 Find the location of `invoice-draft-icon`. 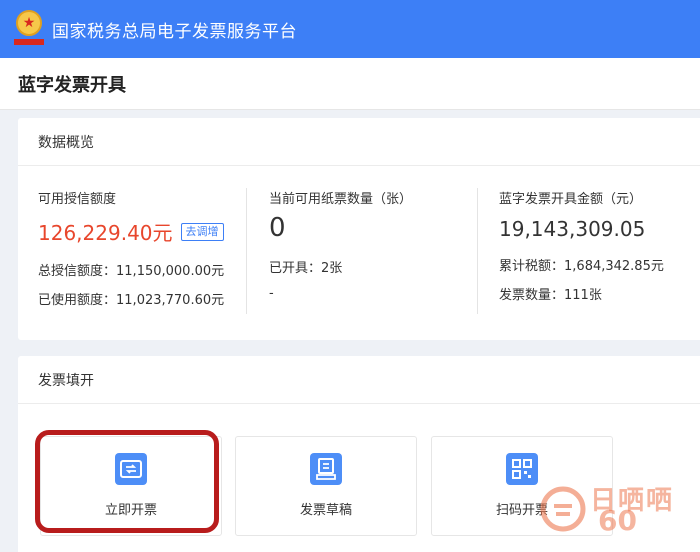

invoice-draft-icon is located at coordinates (326, 469).